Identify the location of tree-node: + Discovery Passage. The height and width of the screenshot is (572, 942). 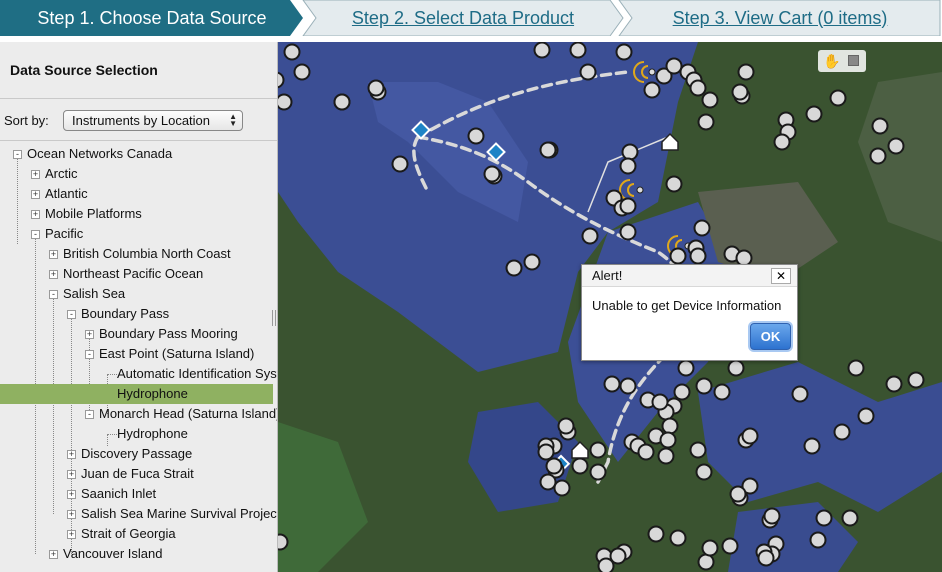
(128, 454).